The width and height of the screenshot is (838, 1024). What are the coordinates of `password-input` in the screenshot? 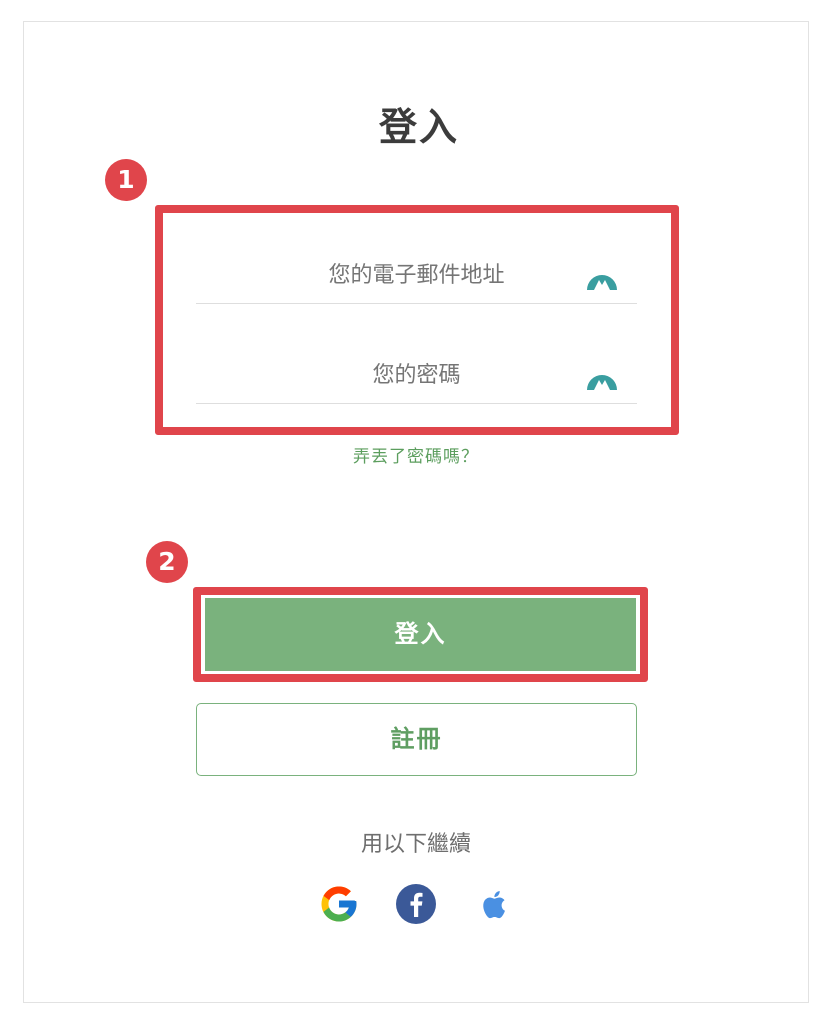 It's located at (416, 375).